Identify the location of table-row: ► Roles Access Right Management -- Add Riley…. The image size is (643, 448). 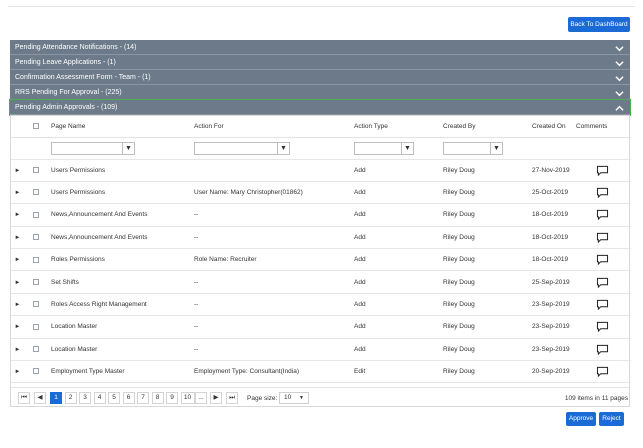
(321, 305).